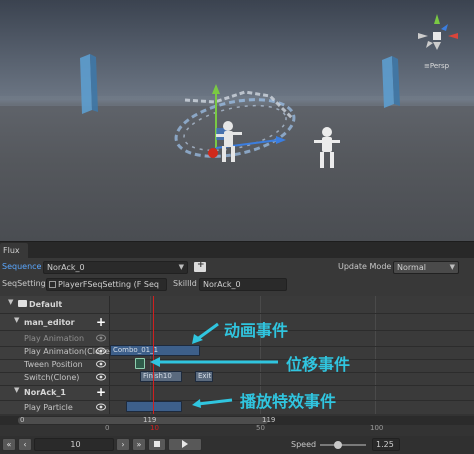 The image size is (474, 454). I want to click on group-default: ▼ Default, so click(237, 304).